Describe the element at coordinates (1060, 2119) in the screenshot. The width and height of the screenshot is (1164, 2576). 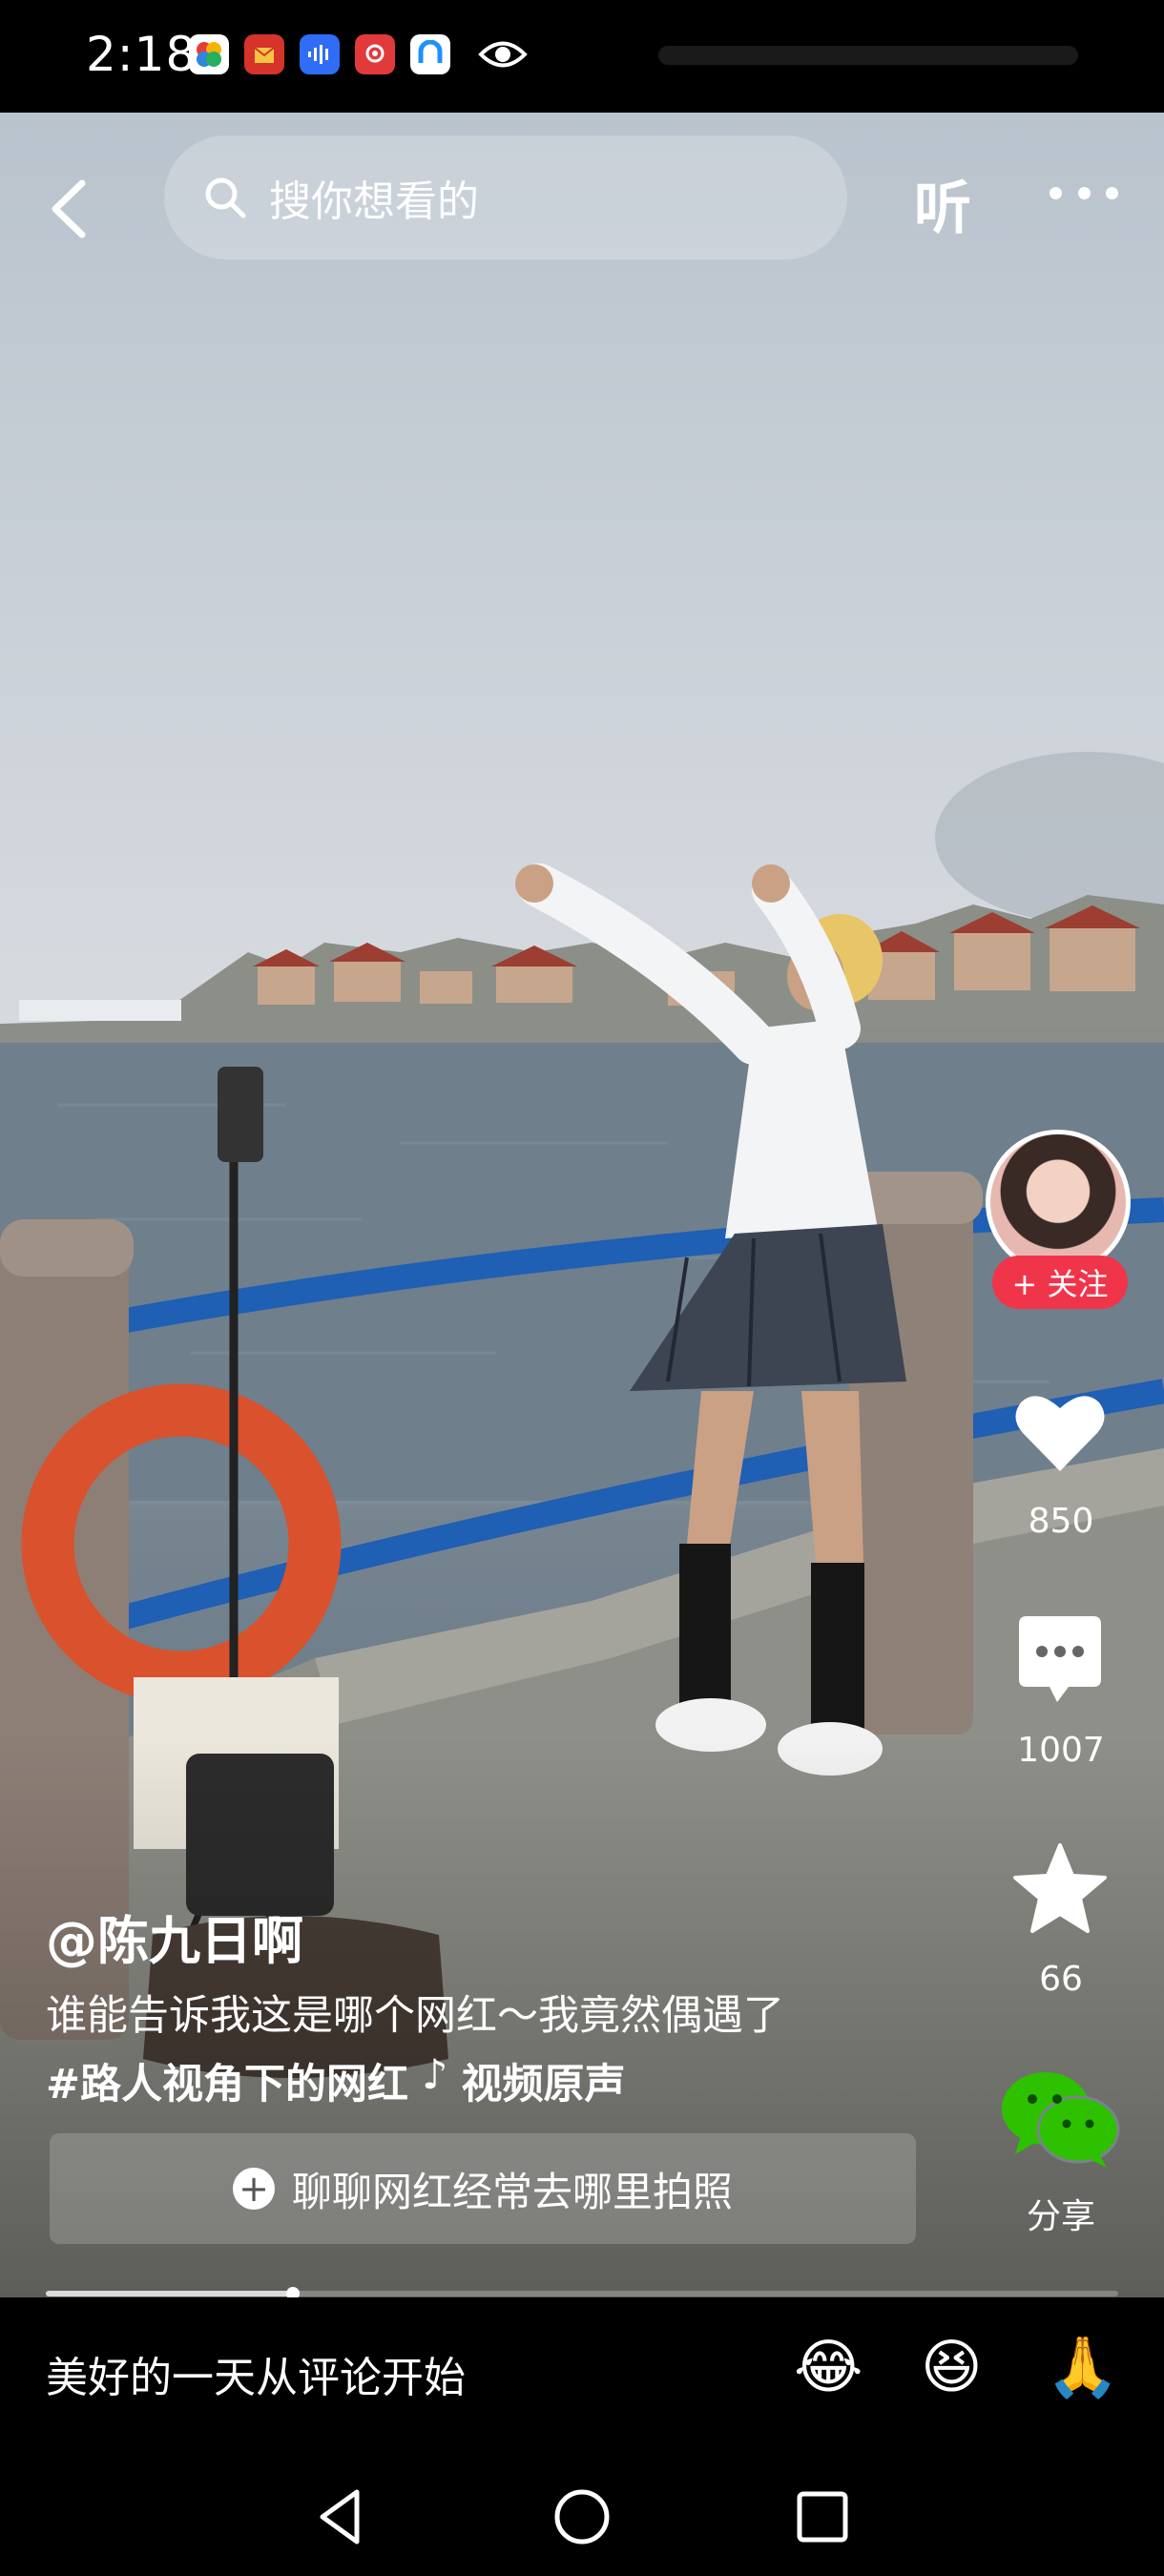
I see `wechat-share-icon` at that location.